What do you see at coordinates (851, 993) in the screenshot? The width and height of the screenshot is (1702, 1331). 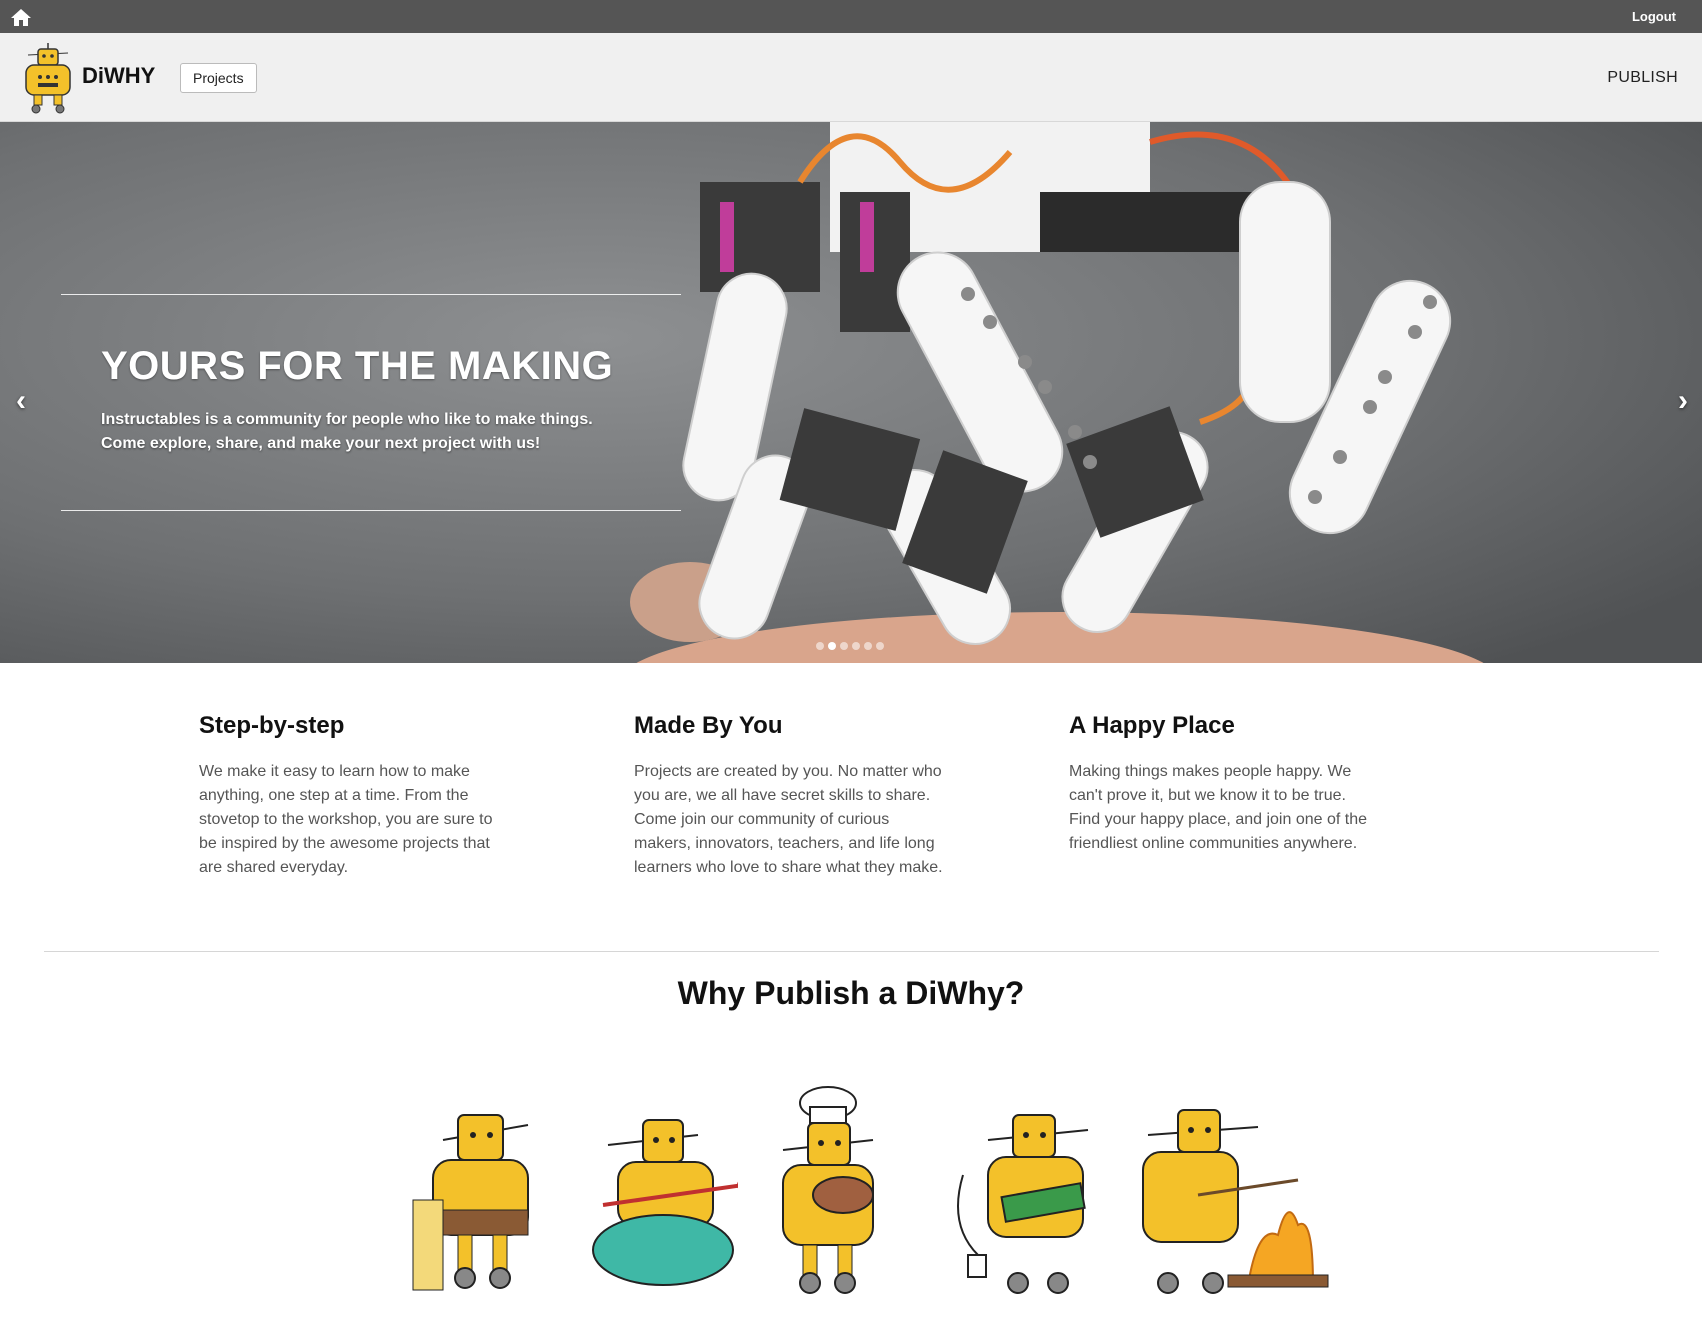 I see `why-publish-heading: Why Publish a DiWhy?` at bounding box center [851, 993].